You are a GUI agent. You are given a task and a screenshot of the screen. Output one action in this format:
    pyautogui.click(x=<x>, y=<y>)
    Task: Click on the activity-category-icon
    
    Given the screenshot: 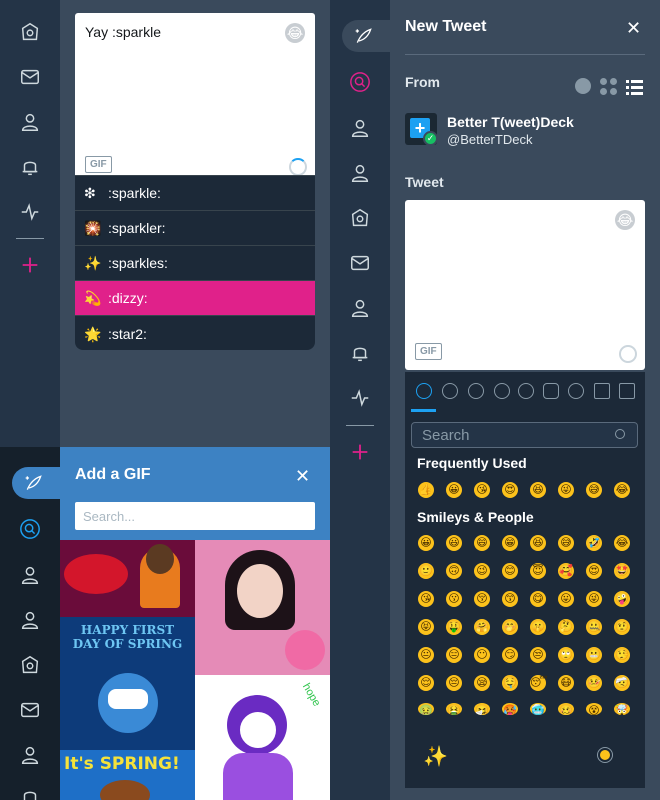 What is the action you would take?
    pyautogui.click(x=526, y=391)
    